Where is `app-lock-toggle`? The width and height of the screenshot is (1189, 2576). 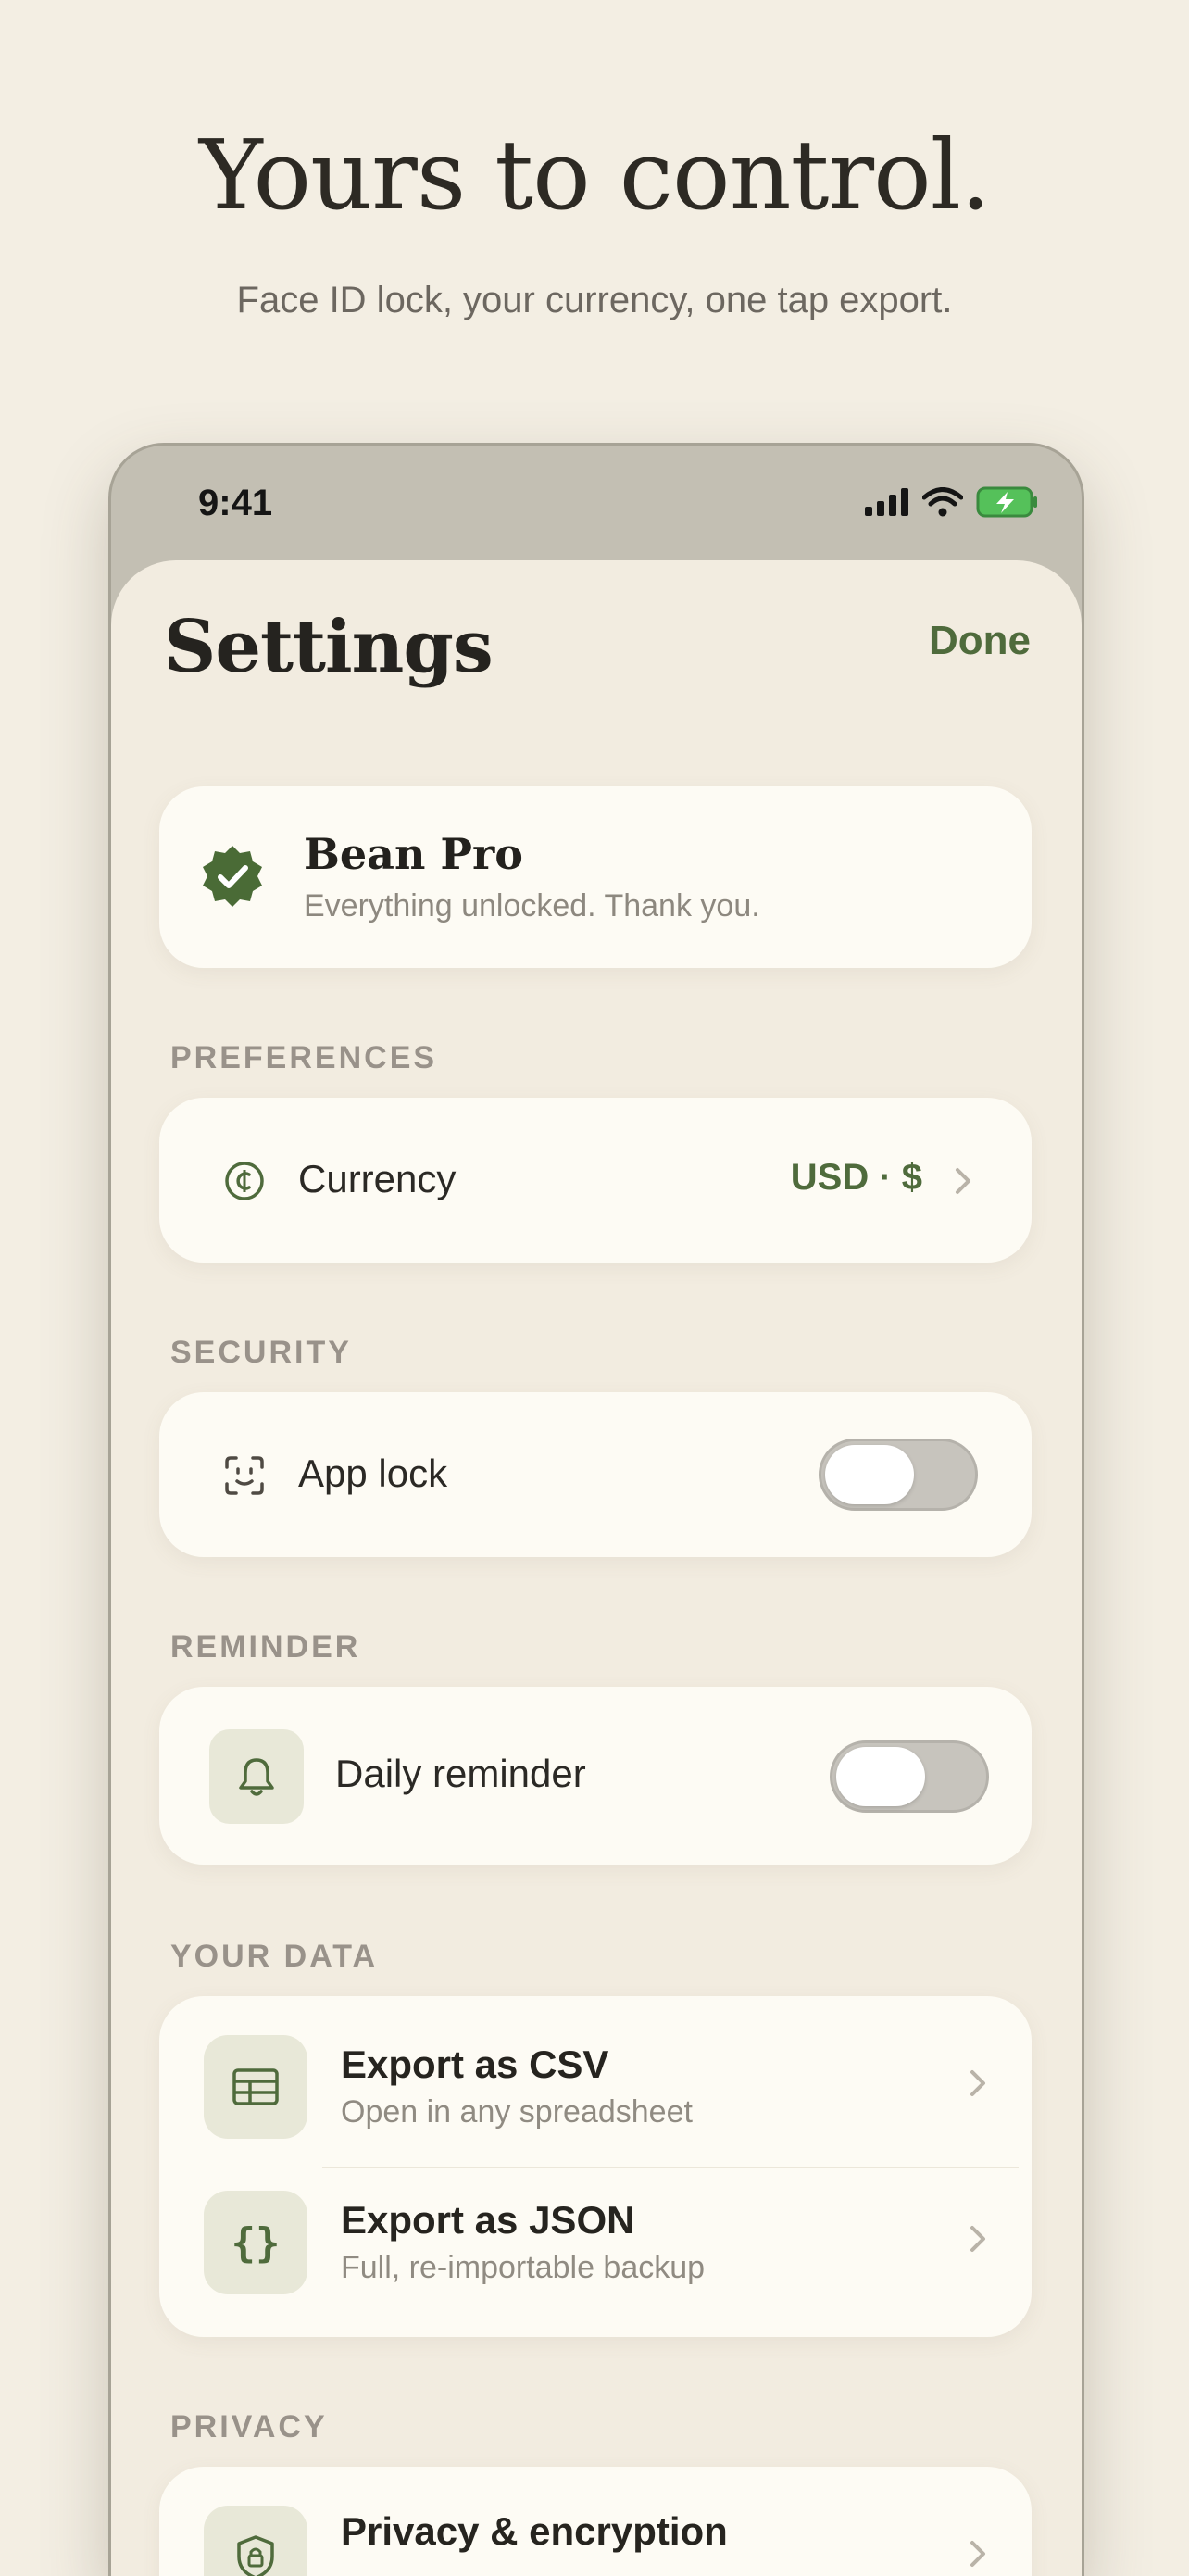
app-lock-toggle is located at coordinates (898, 1475).